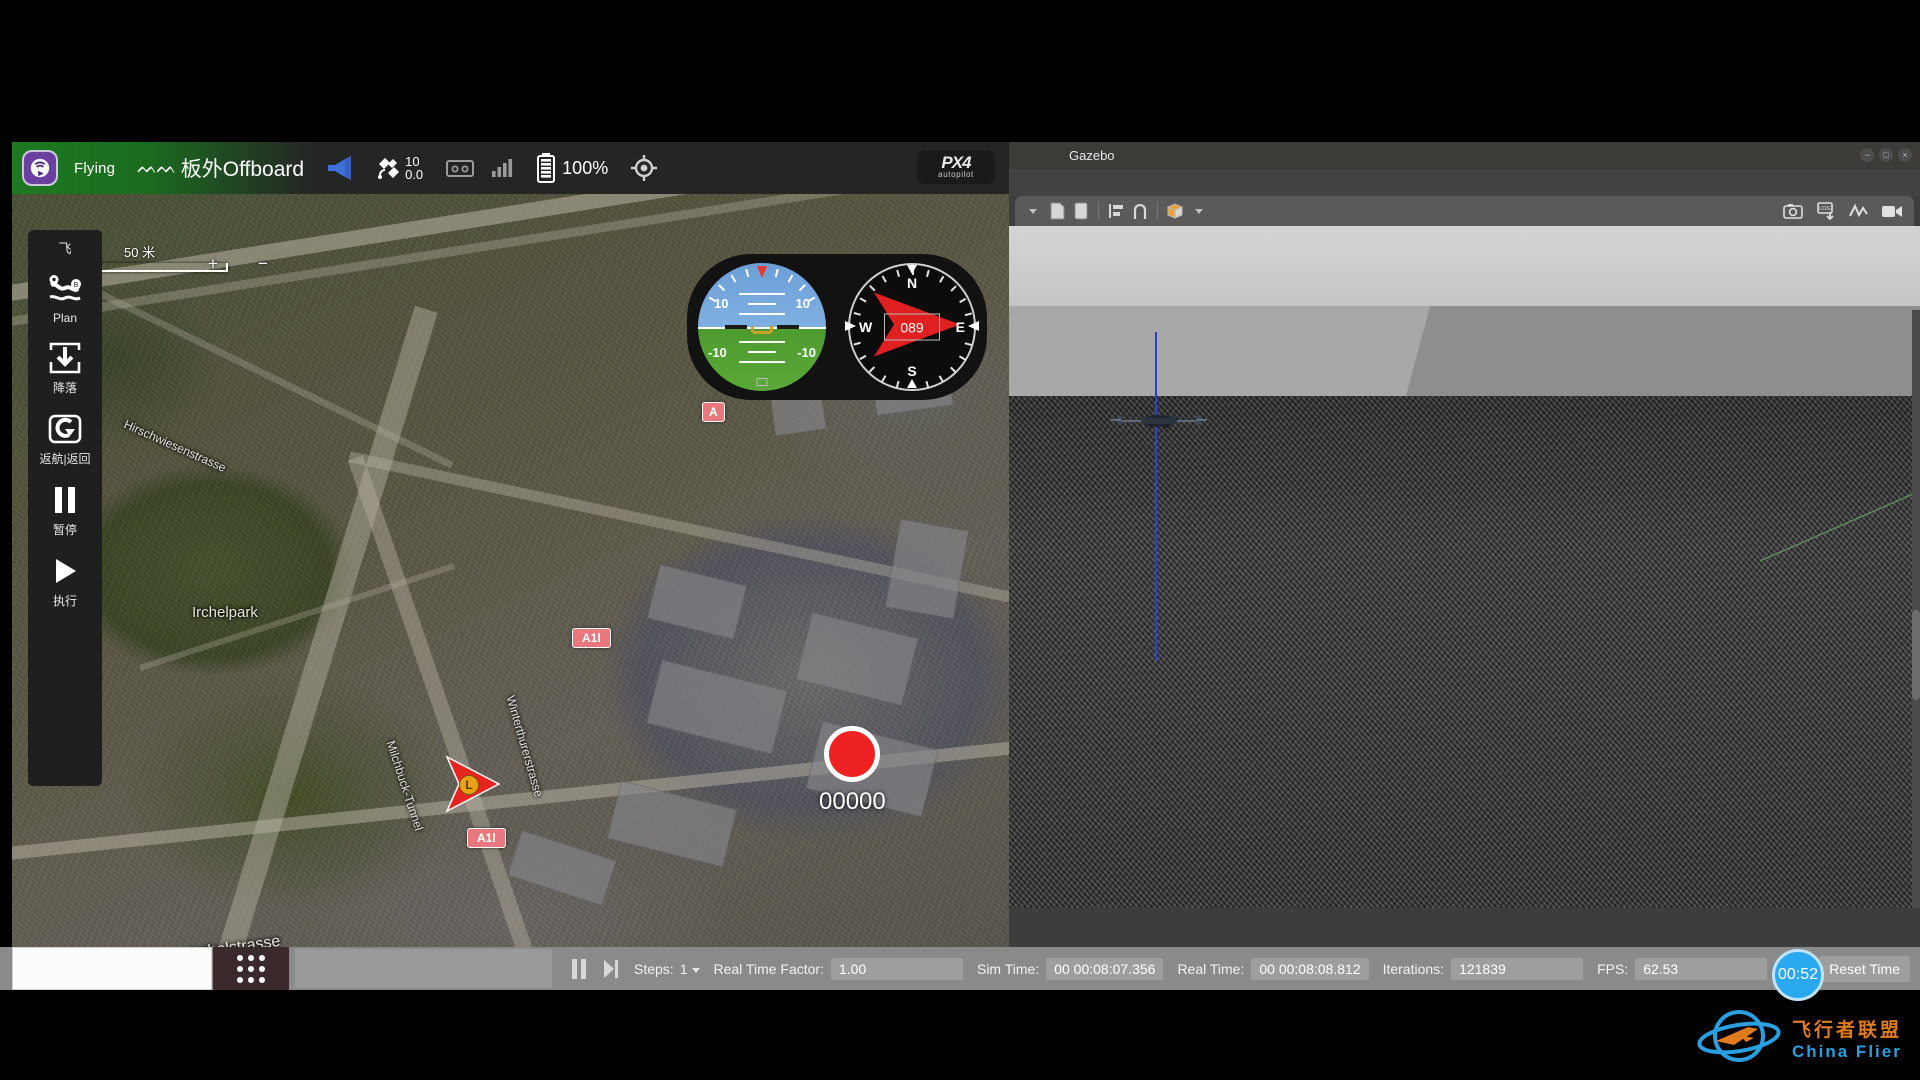 The width and height of the screenshot is (1920, 1080). Describe the element at coordinates (956, 175) in the screenshot. I see `px4-logo-line2: autopilot` at that location.